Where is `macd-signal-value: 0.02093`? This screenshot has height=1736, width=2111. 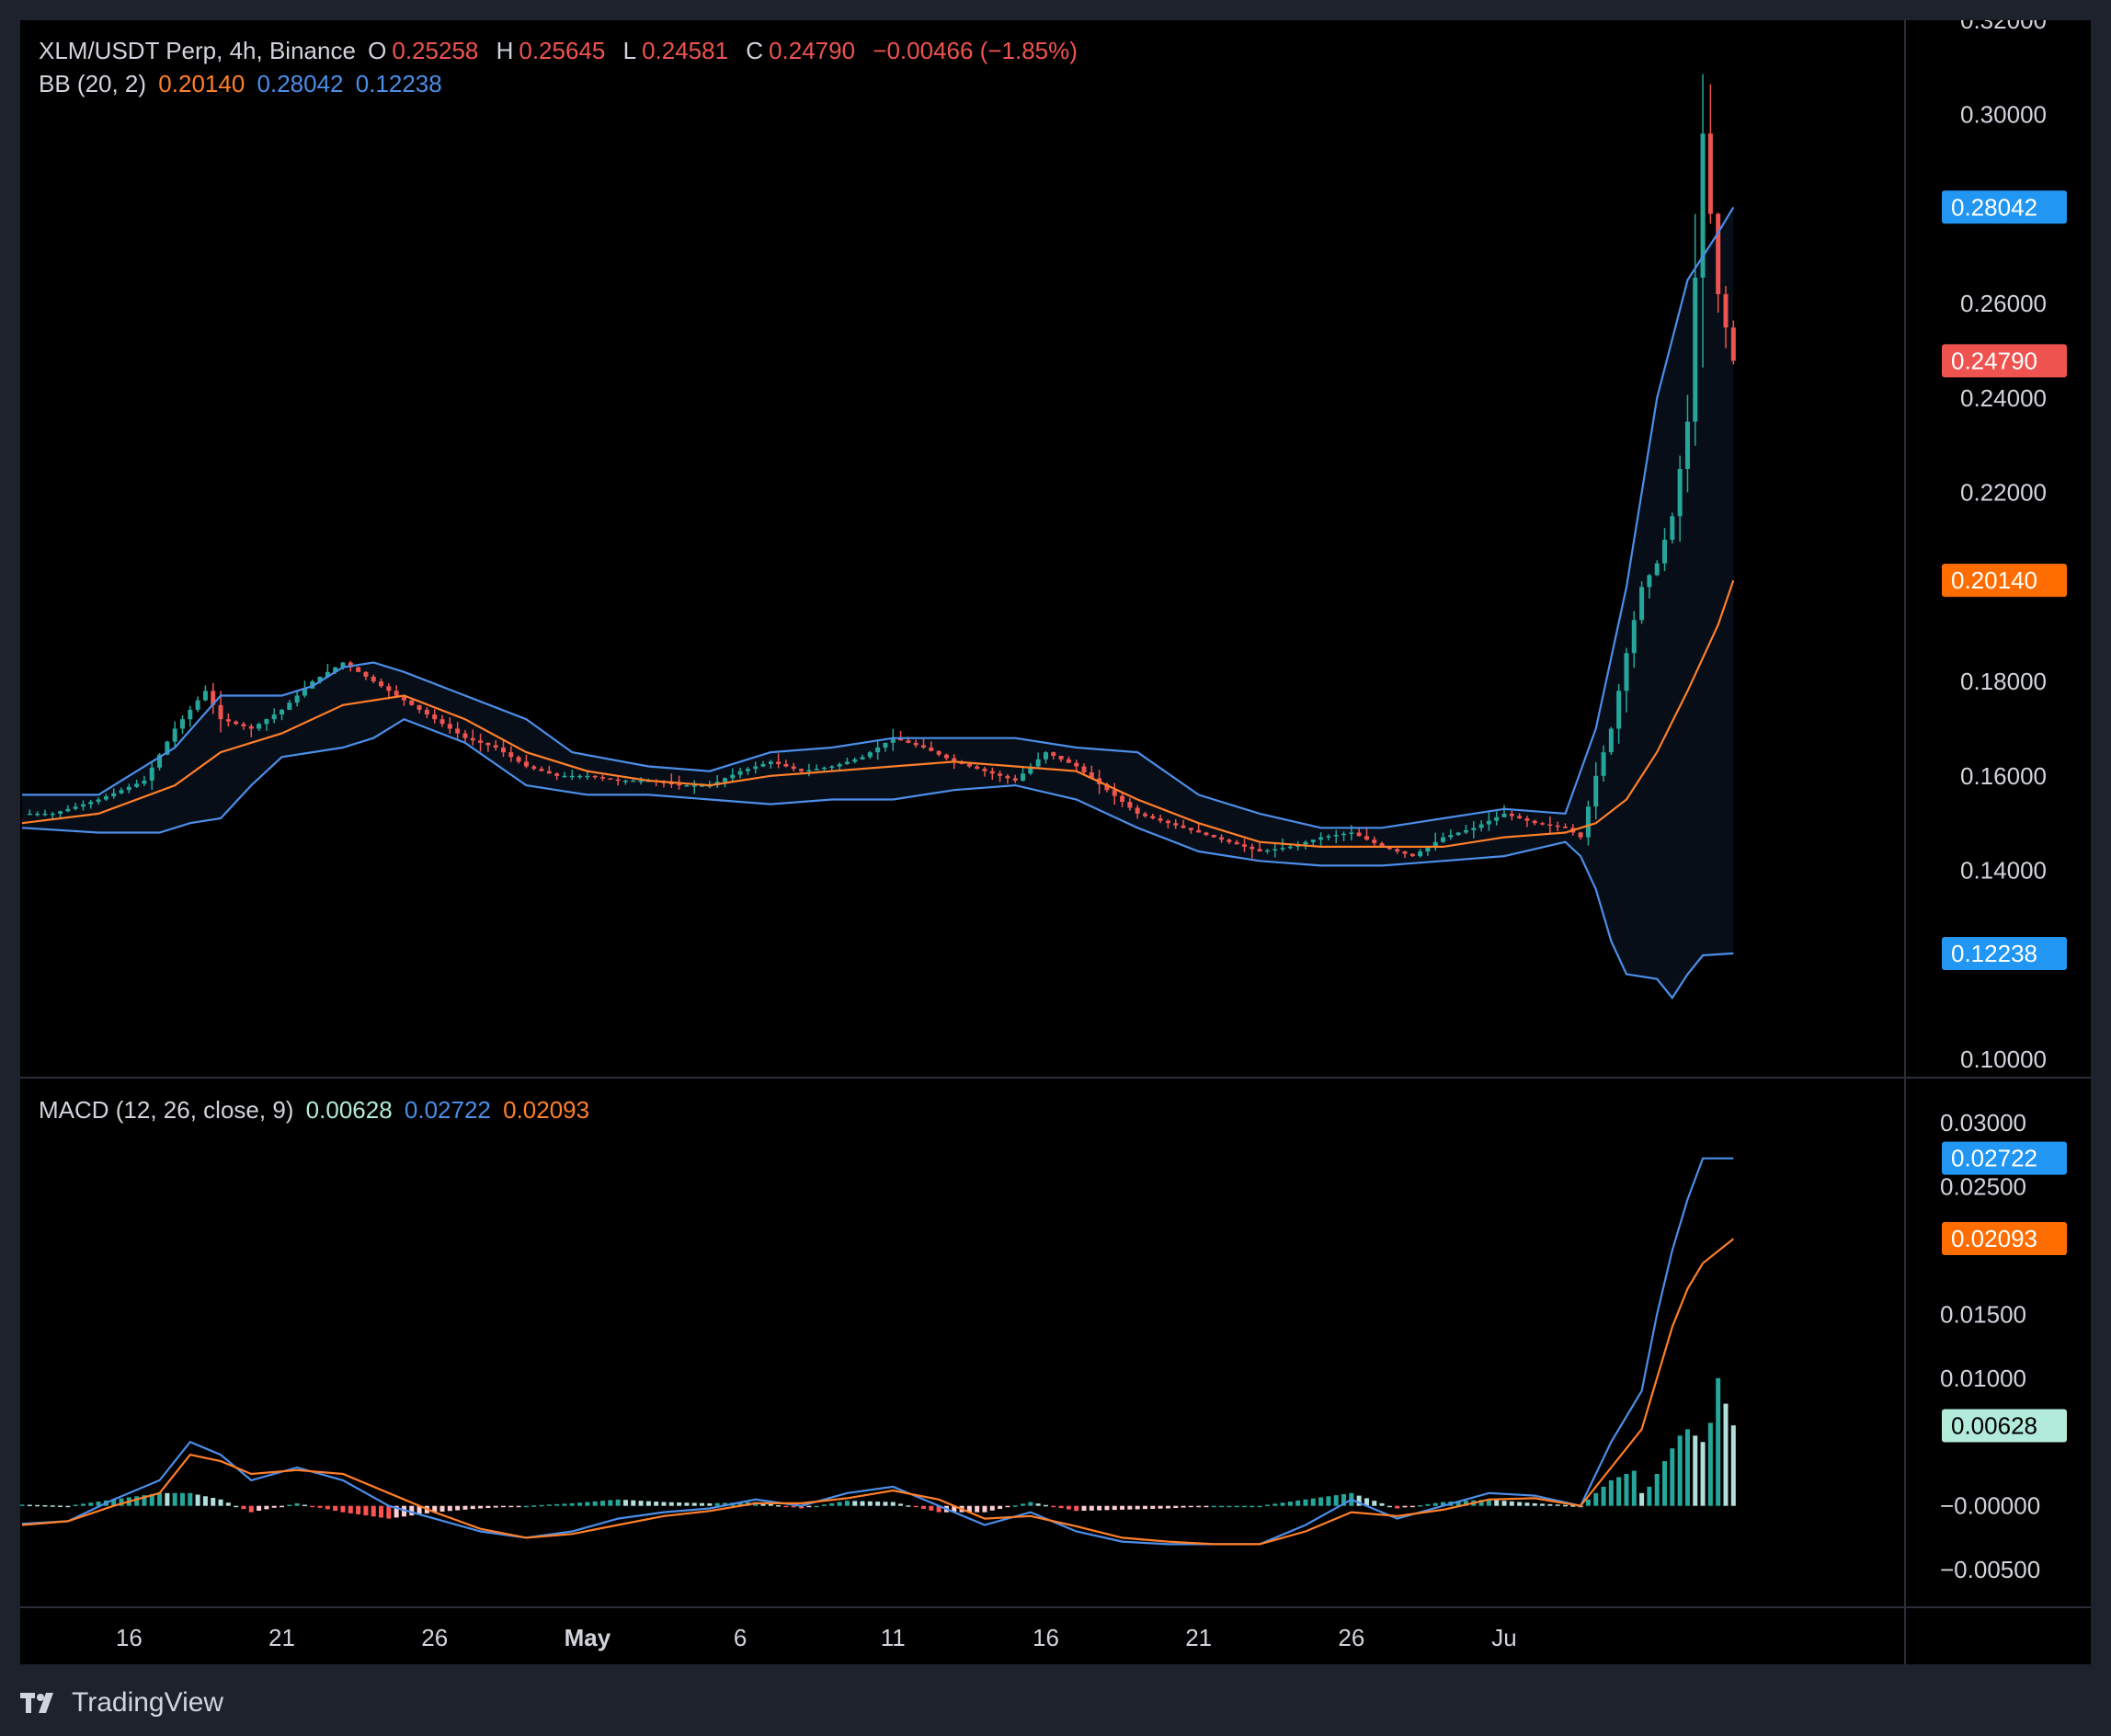
macd-signal-value: 0.02093 is located at coordinates (546, 1110).